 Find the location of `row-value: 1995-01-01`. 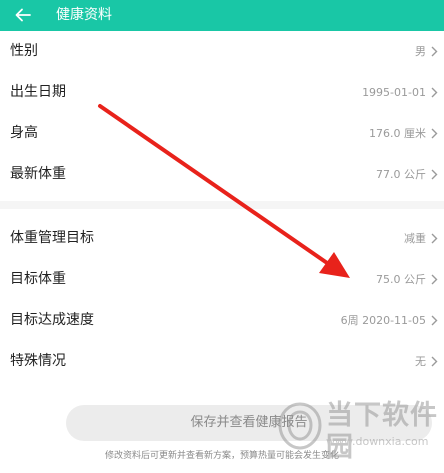

row-value: 1995-01-01 is located at coordinates (394, 92).